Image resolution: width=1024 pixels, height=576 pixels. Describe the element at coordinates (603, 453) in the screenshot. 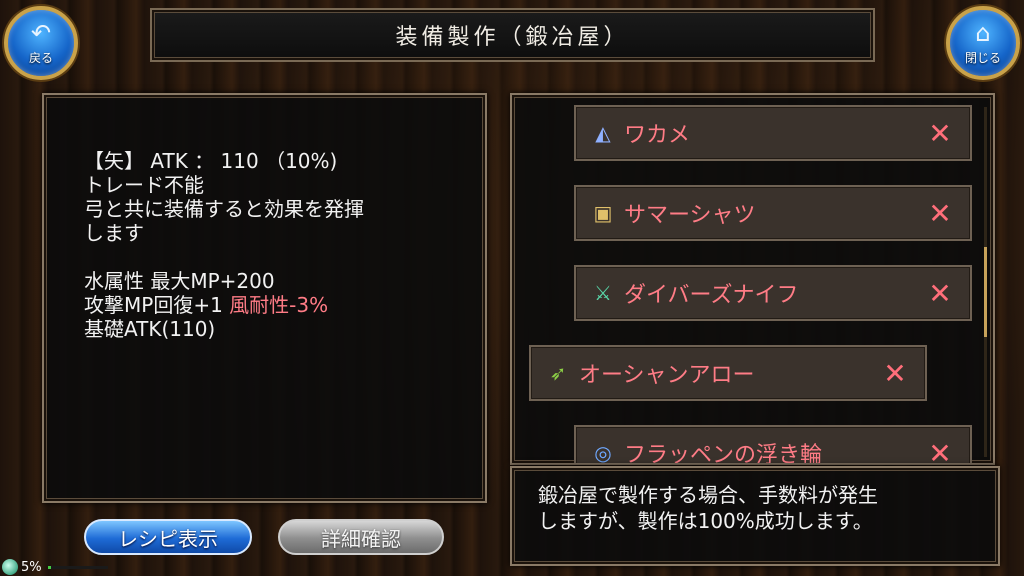

I see `float-ring-icon: ◎` at that location.